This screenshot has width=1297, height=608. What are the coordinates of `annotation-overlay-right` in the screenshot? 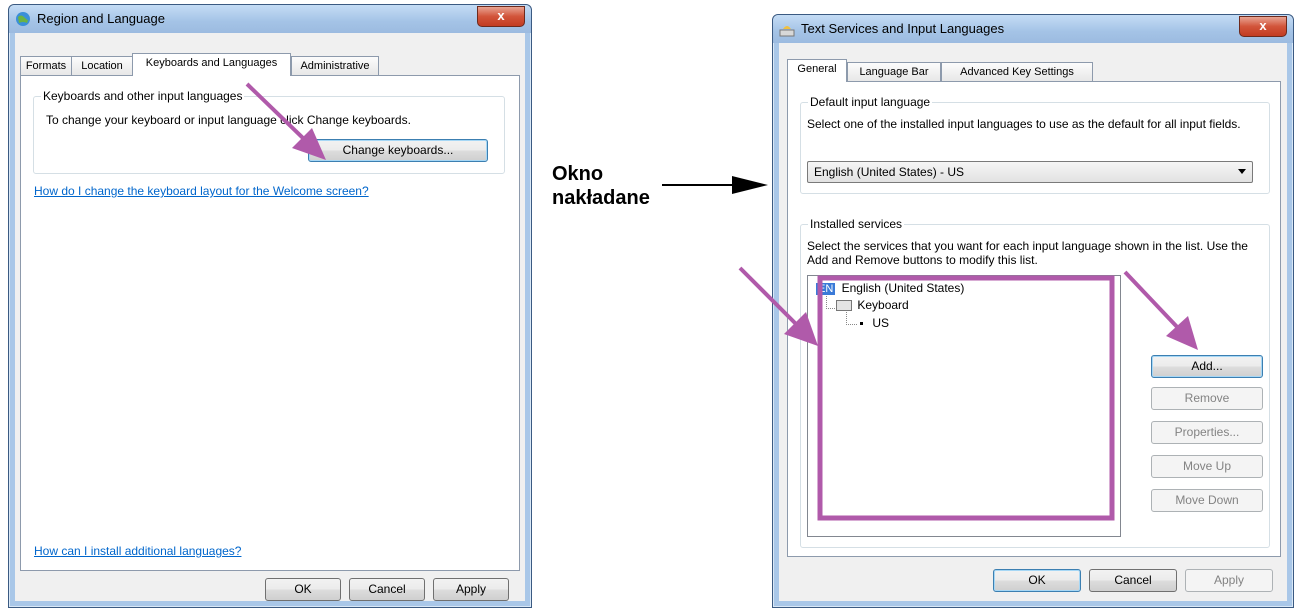 It's located at (968, 393).